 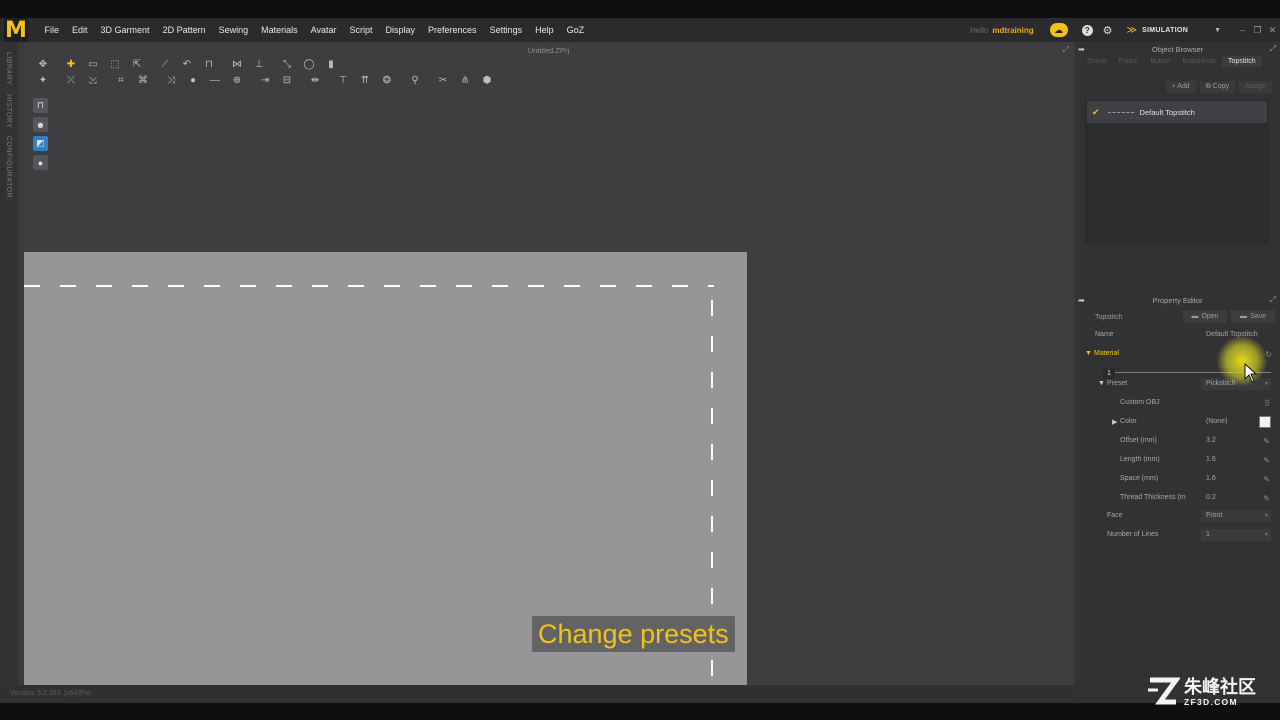 What do you see at coordinates (187, 64) in the screenshot?
I see `curve-icon: ↶` at bounding box center [187, 64].